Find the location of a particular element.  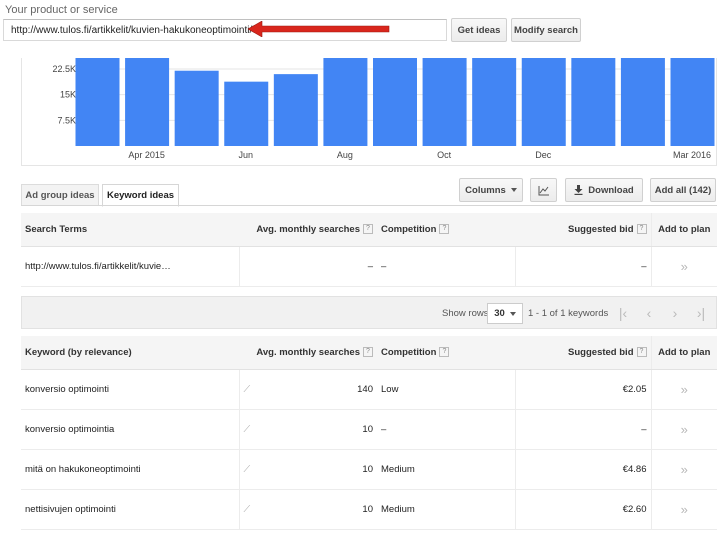

competition-cell: Medium is located at coordinates (446, 509).